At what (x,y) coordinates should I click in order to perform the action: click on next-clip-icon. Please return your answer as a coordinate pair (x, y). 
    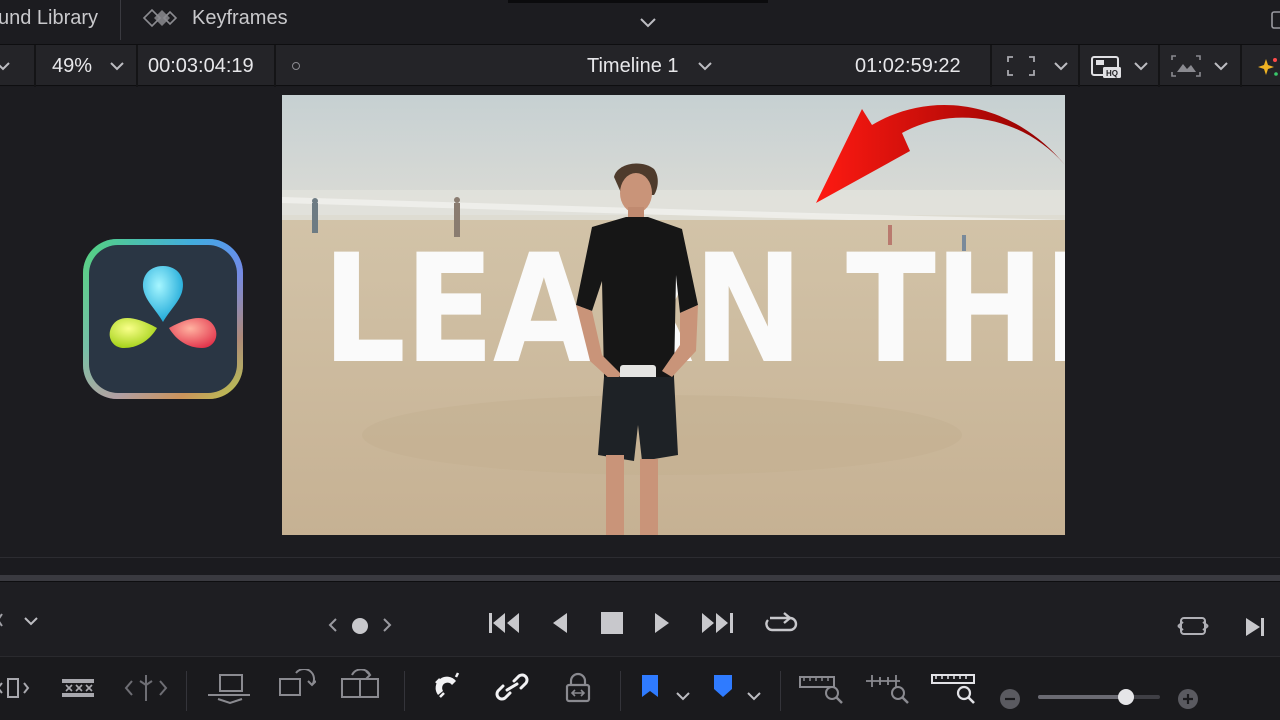
    Looking at the image, I should click on (387, 625).